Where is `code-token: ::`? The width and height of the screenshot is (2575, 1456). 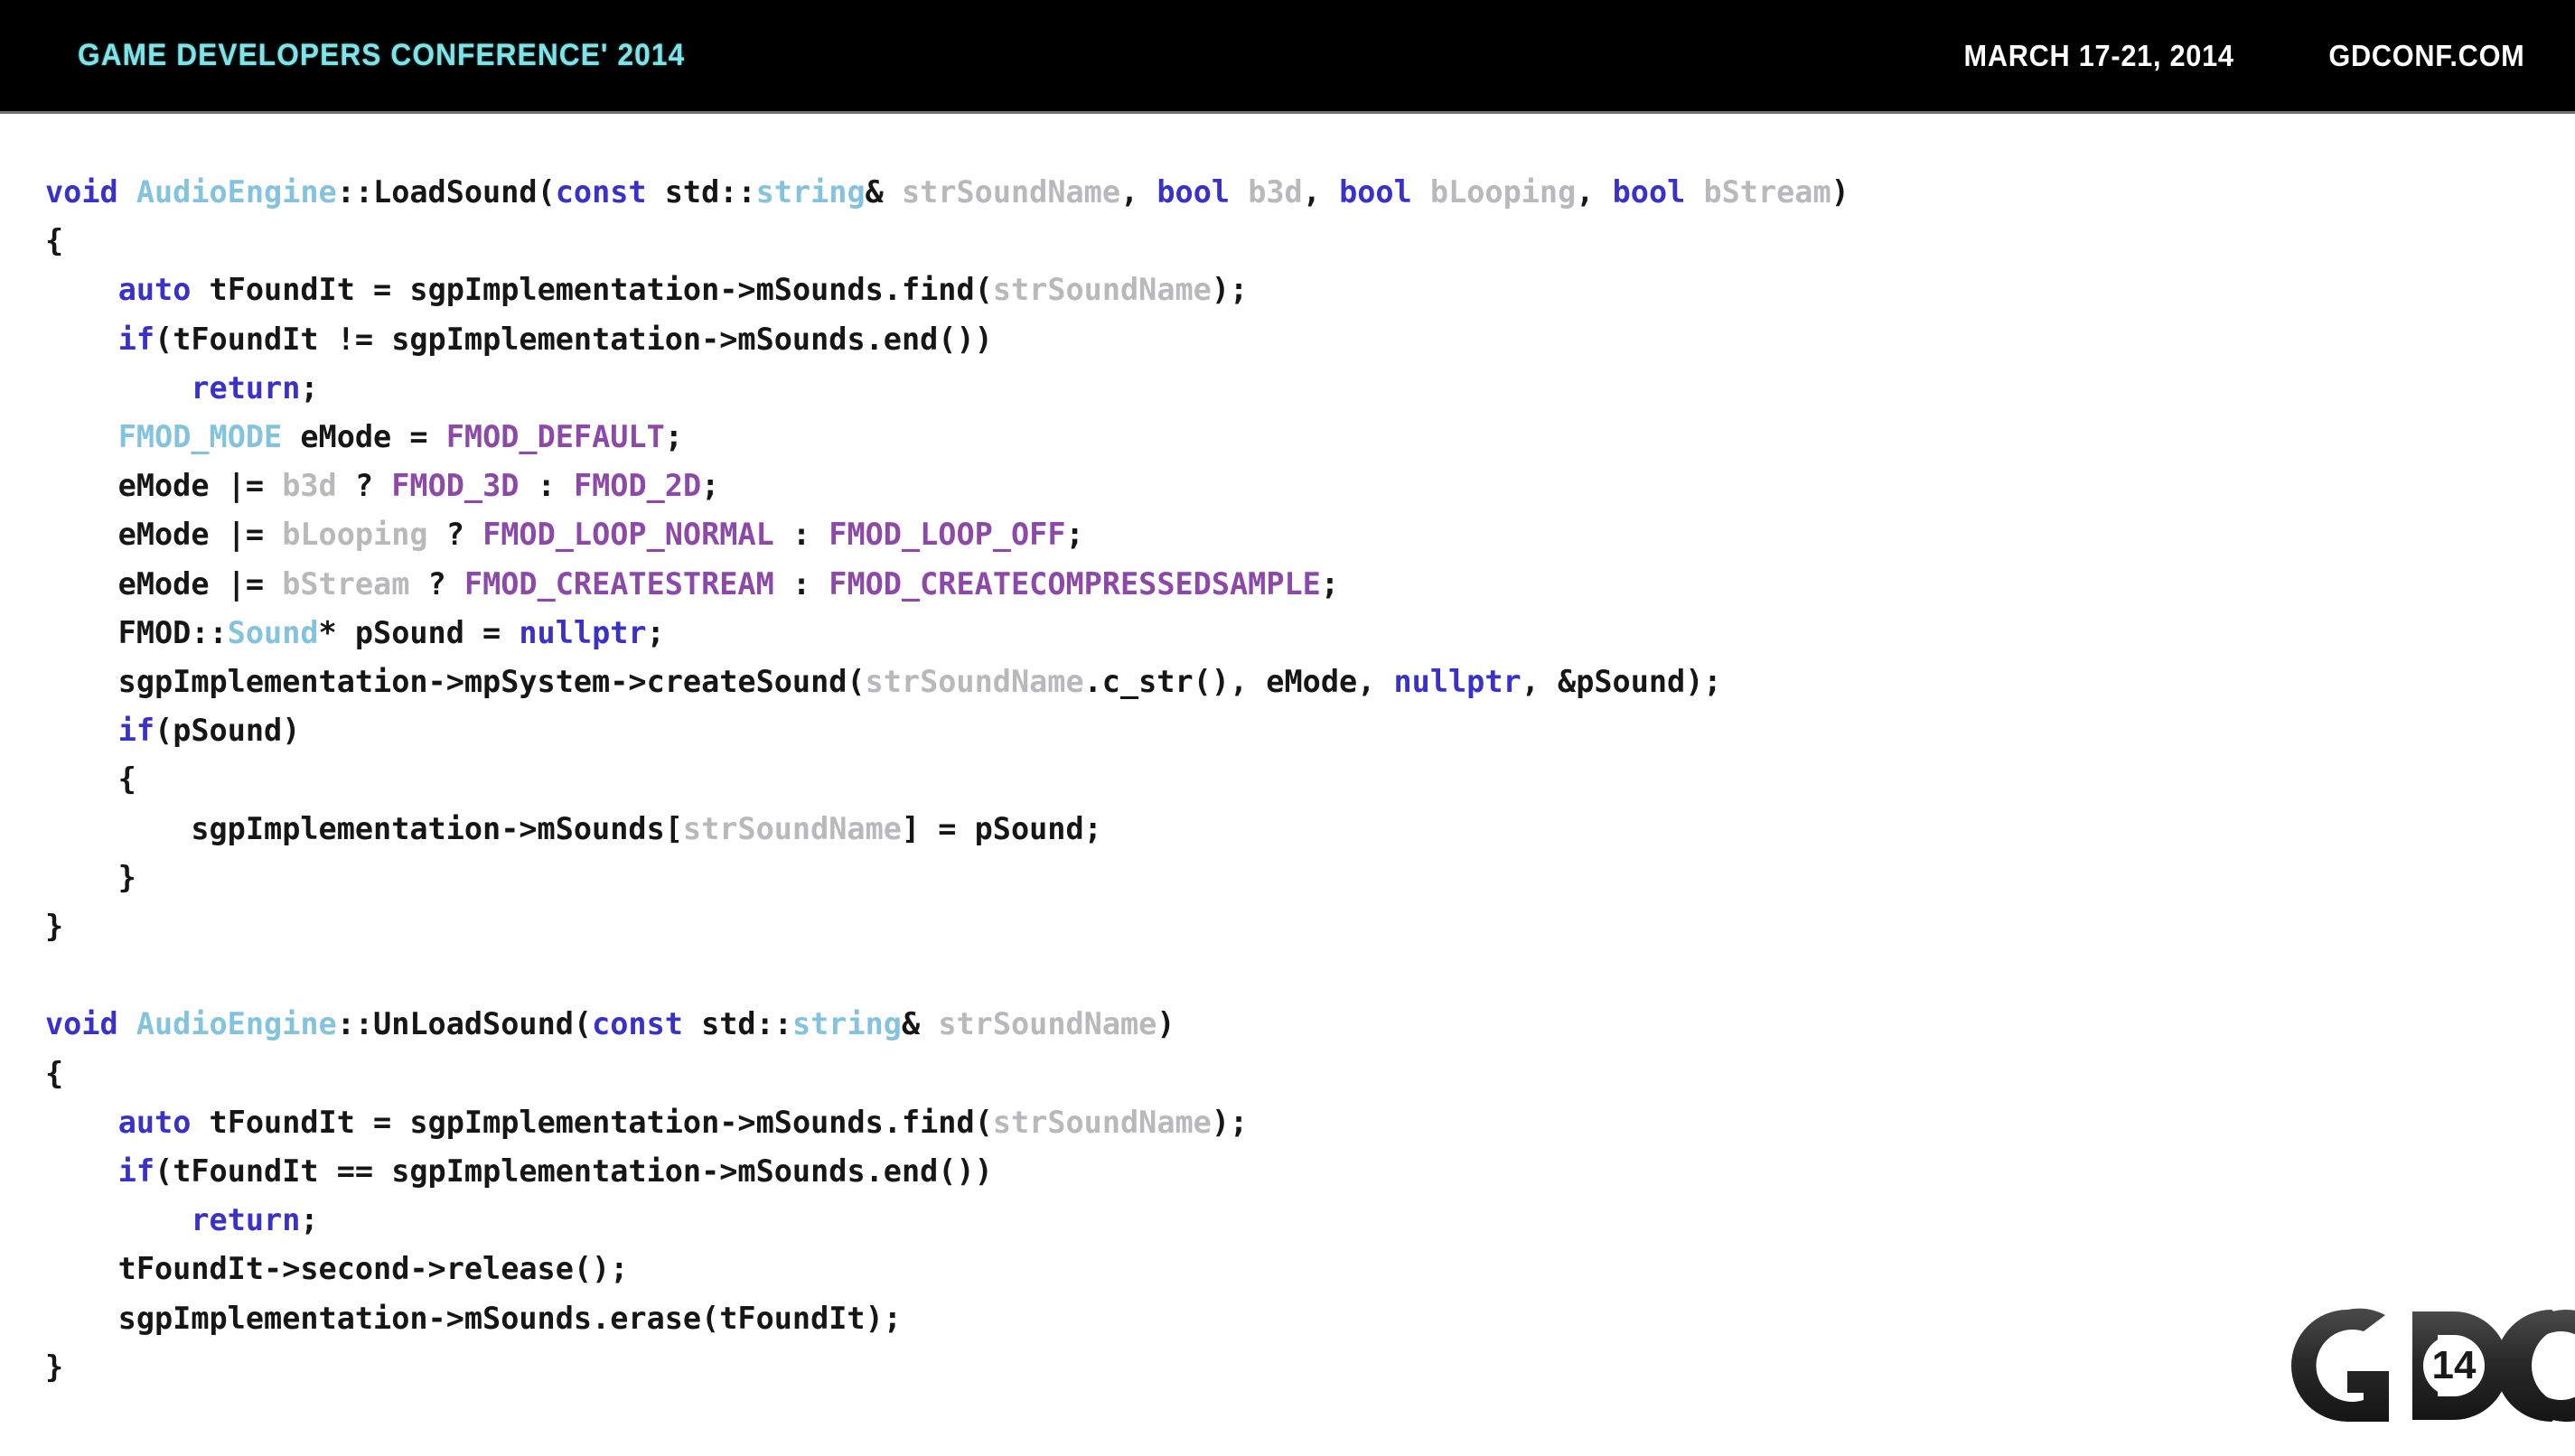 code-token: :: is located at coordinates (355, 192).